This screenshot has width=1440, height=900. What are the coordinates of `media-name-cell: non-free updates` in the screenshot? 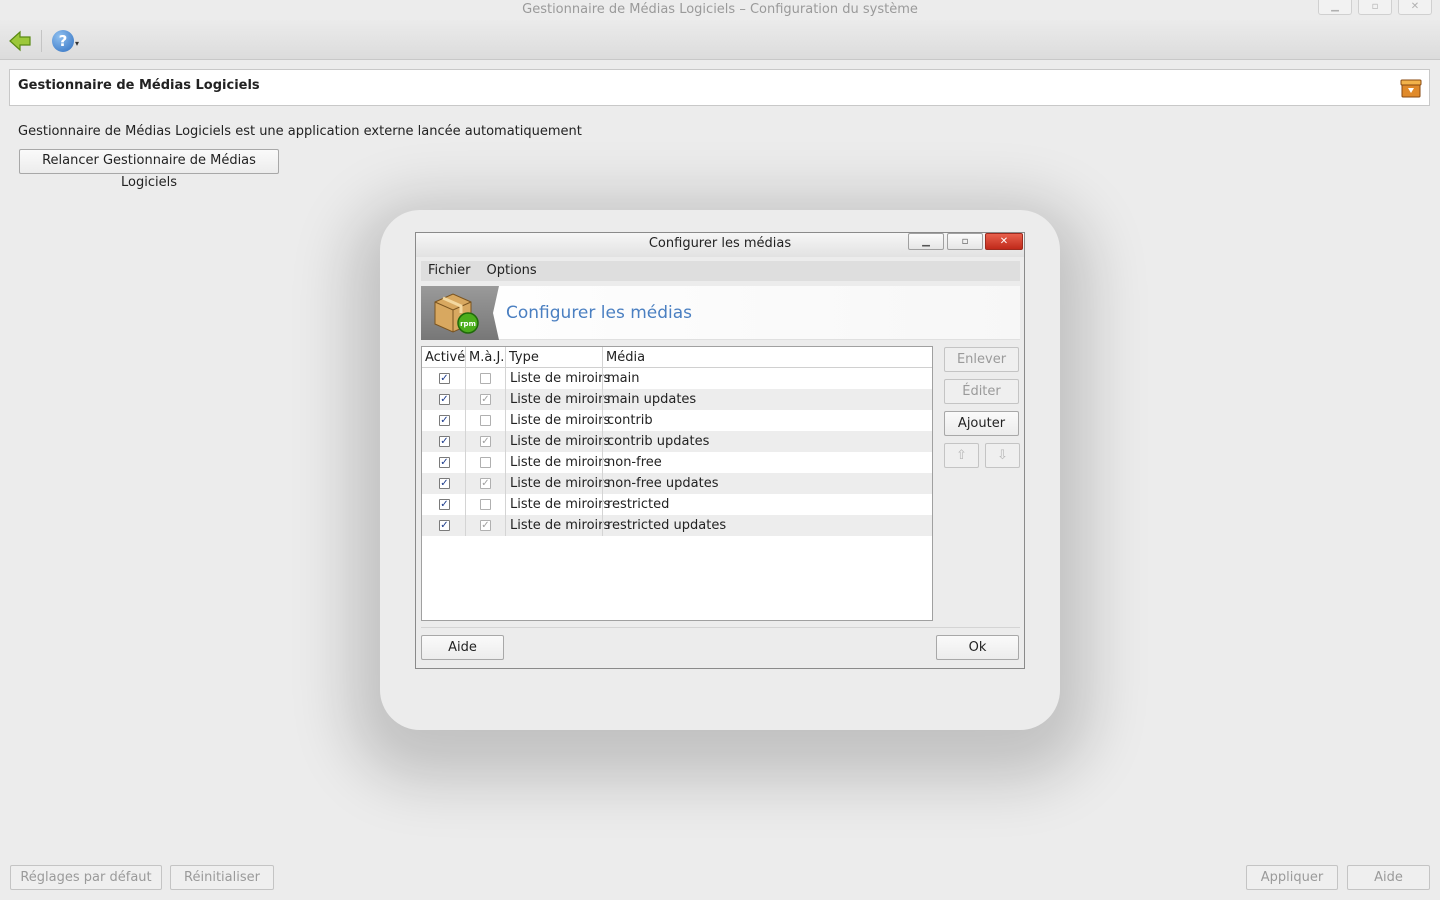 It's located at (663, 483).